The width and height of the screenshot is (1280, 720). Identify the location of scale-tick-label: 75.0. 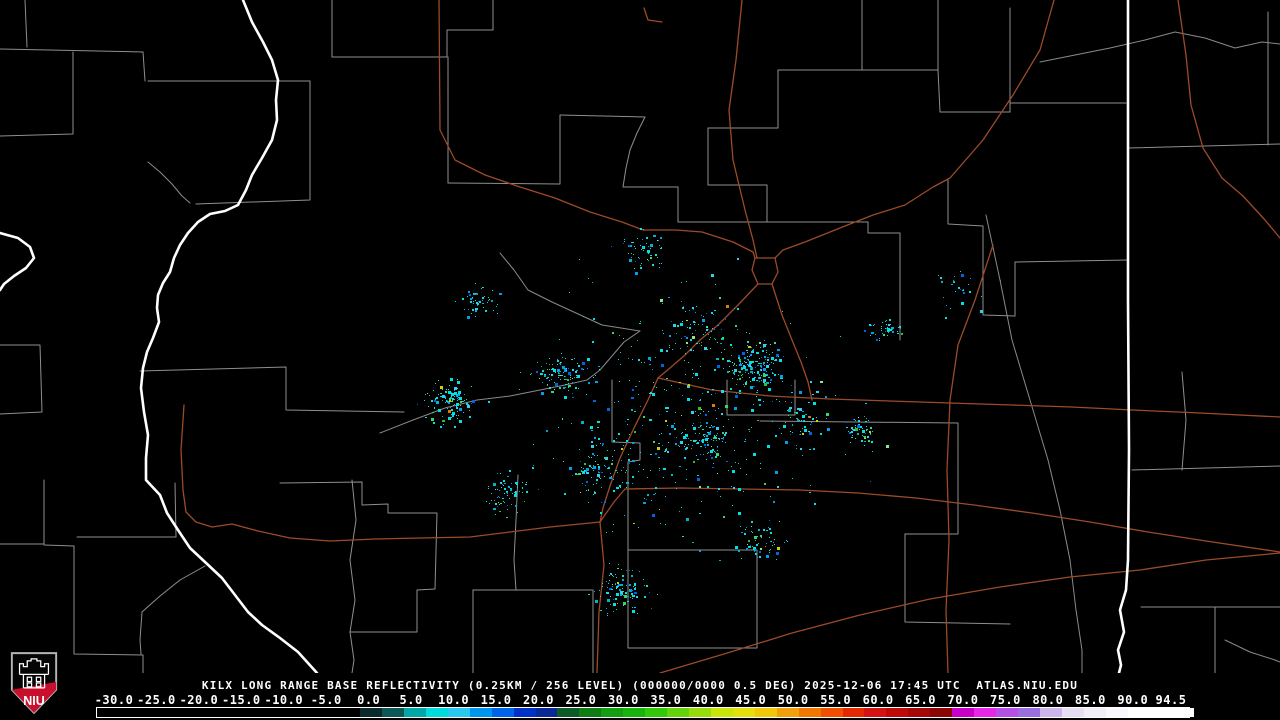
(1005, 700).